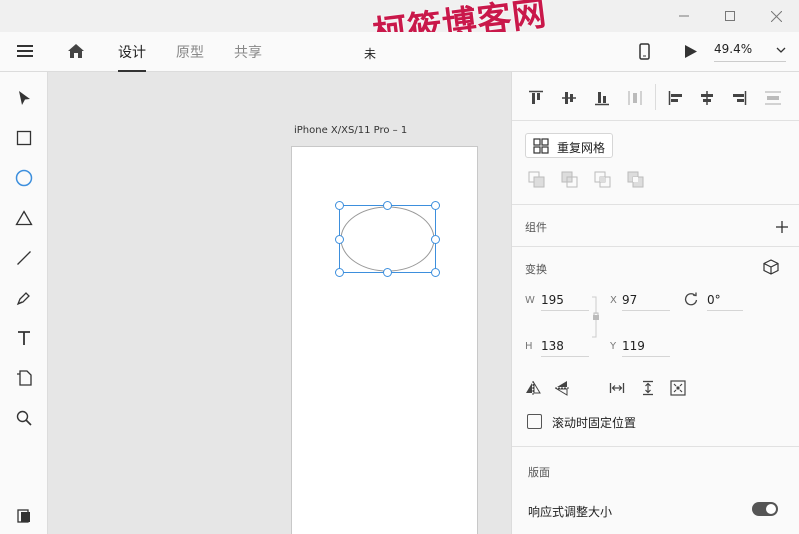 This screenshot has width=799, height=534. I want to click on text-tool, so click(24, 338).